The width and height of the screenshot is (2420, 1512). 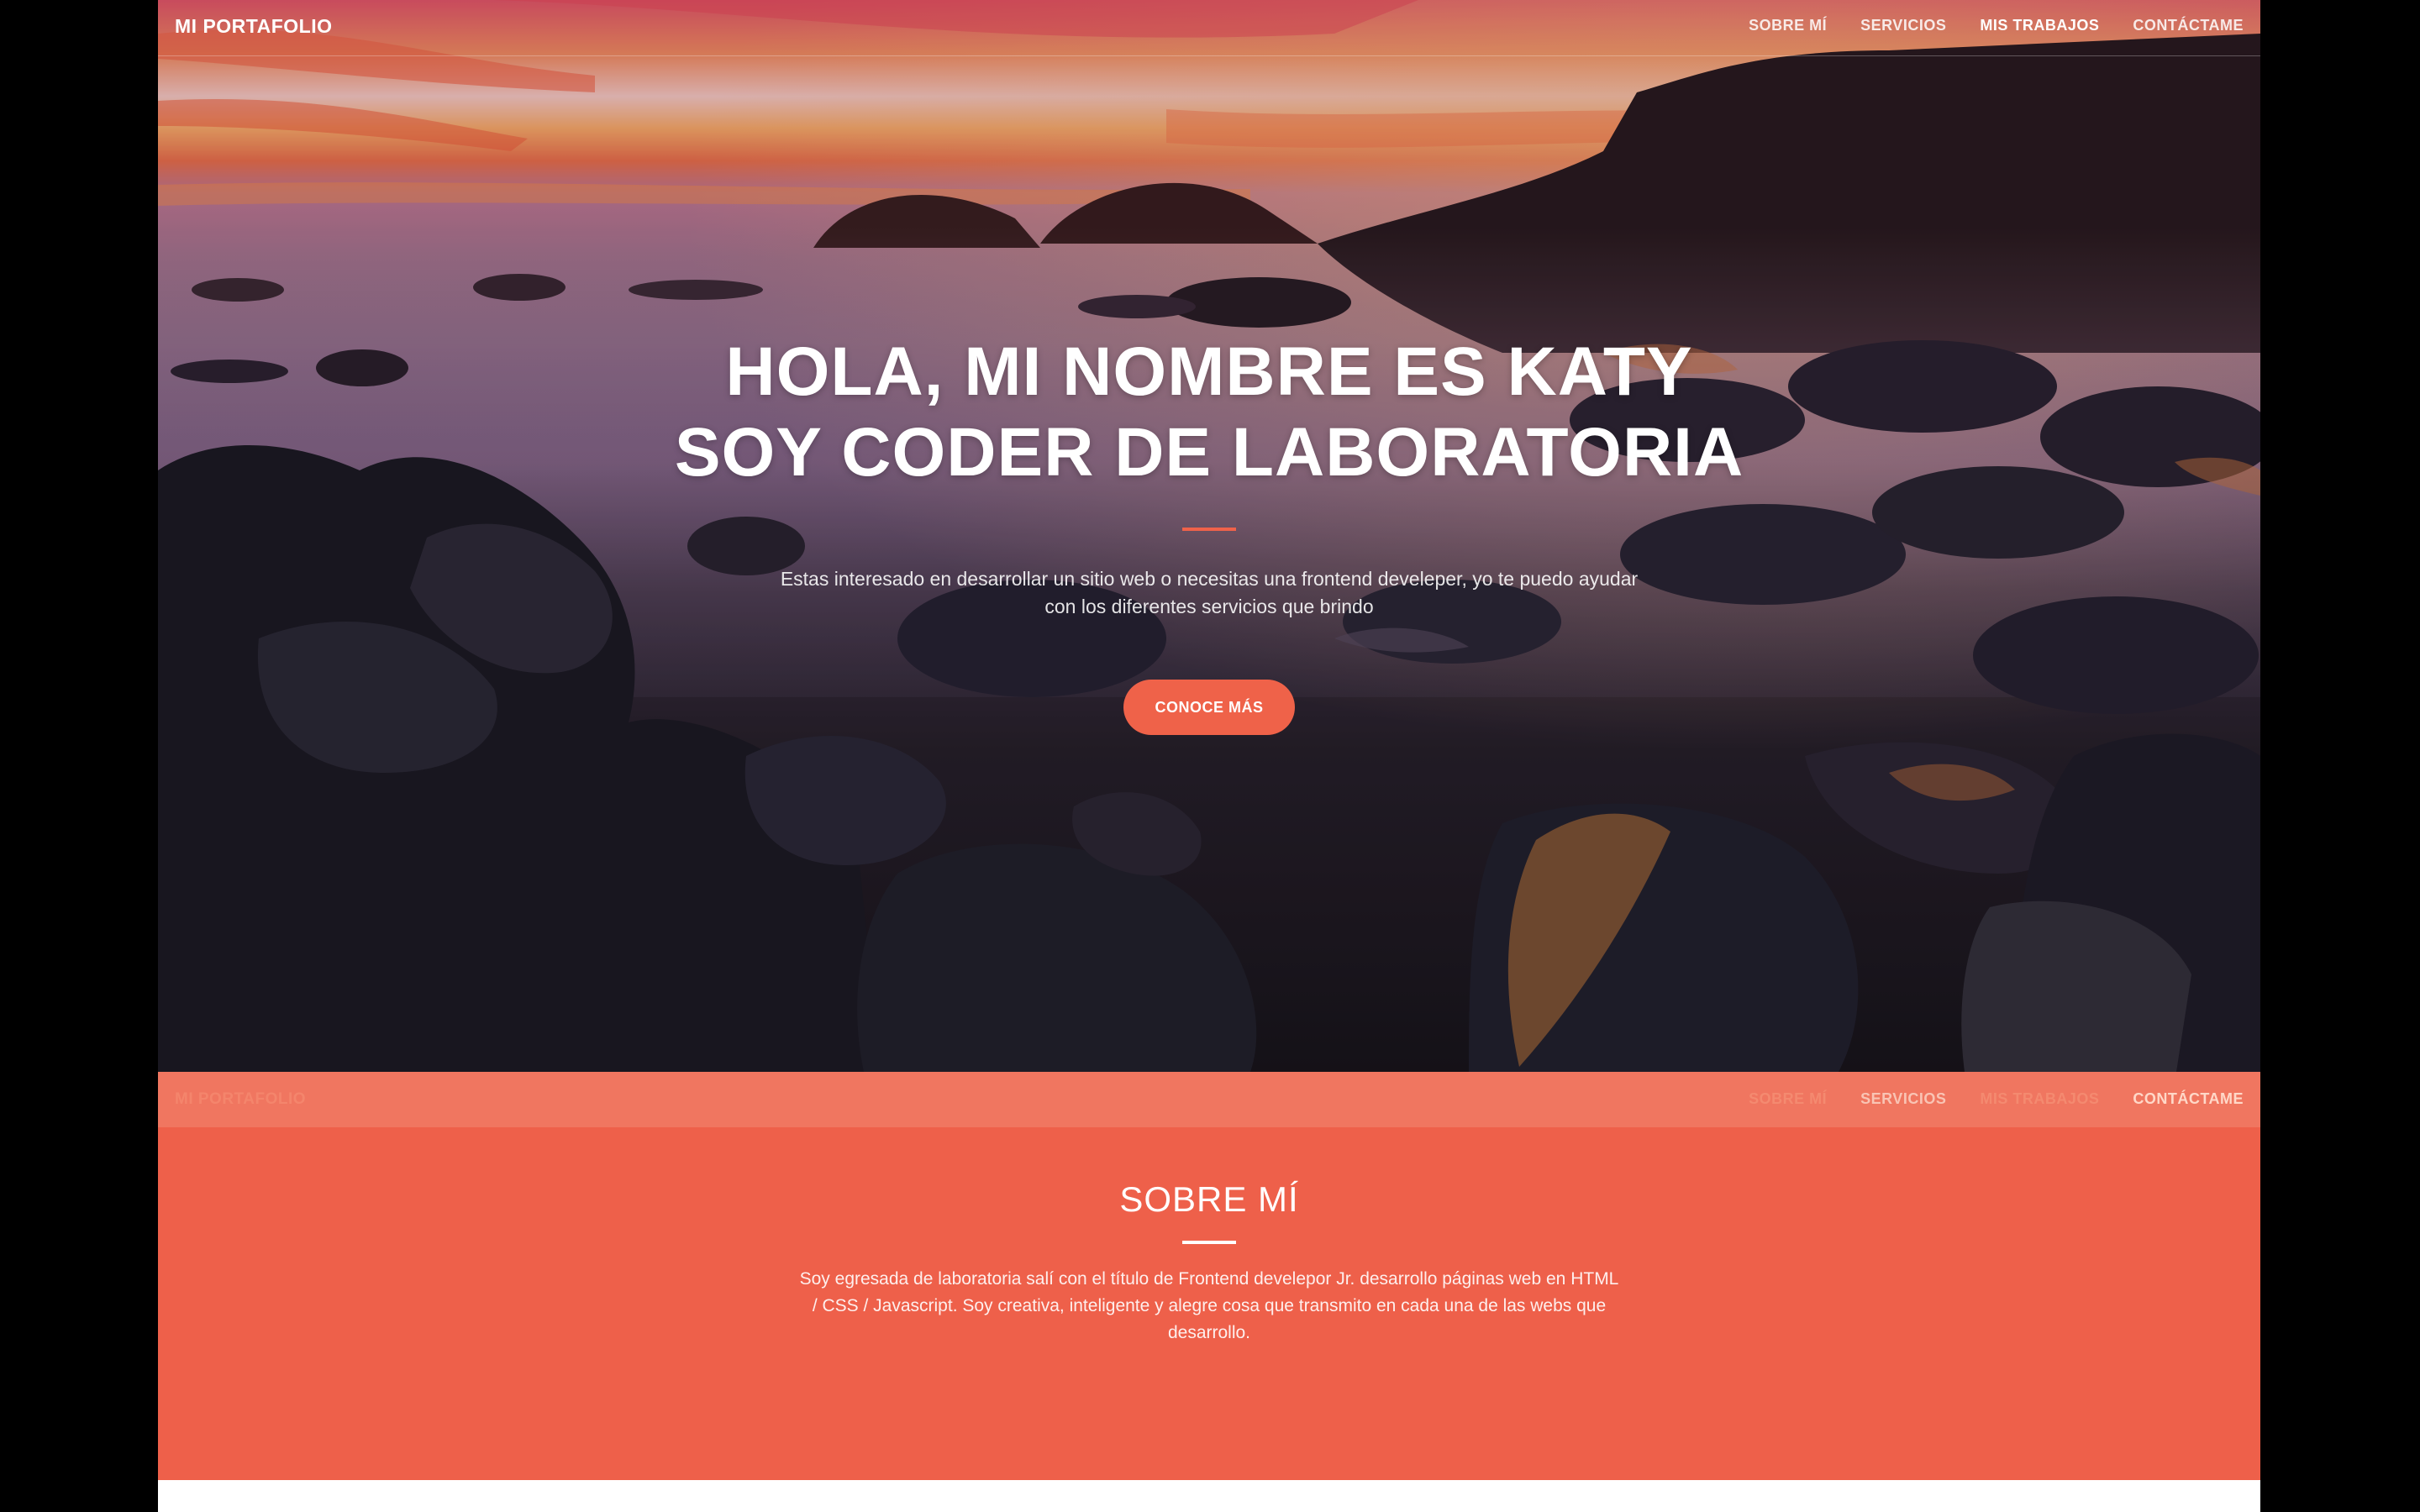 I want to click on sticky-nav-link-contactame: CONTÁCTAME, so click(x=2188, y=1099).